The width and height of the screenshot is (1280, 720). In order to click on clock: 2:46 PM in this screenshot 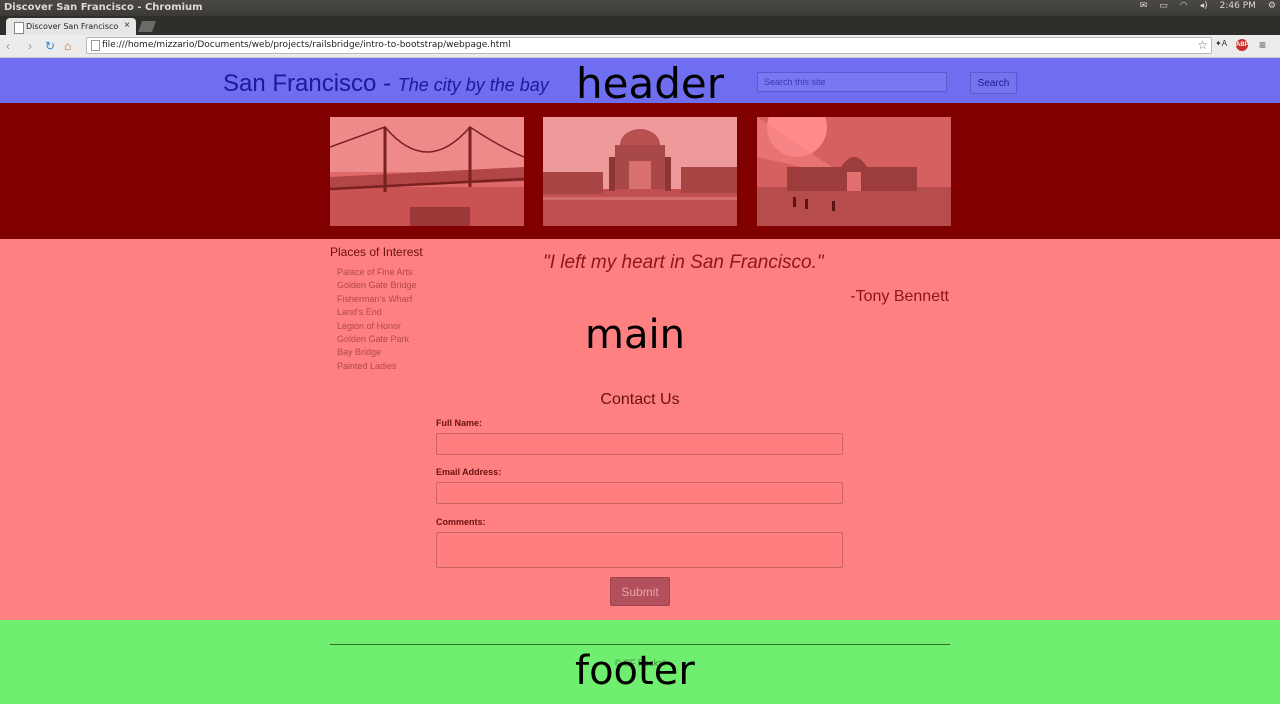, I will do `click(1238, 6)`.